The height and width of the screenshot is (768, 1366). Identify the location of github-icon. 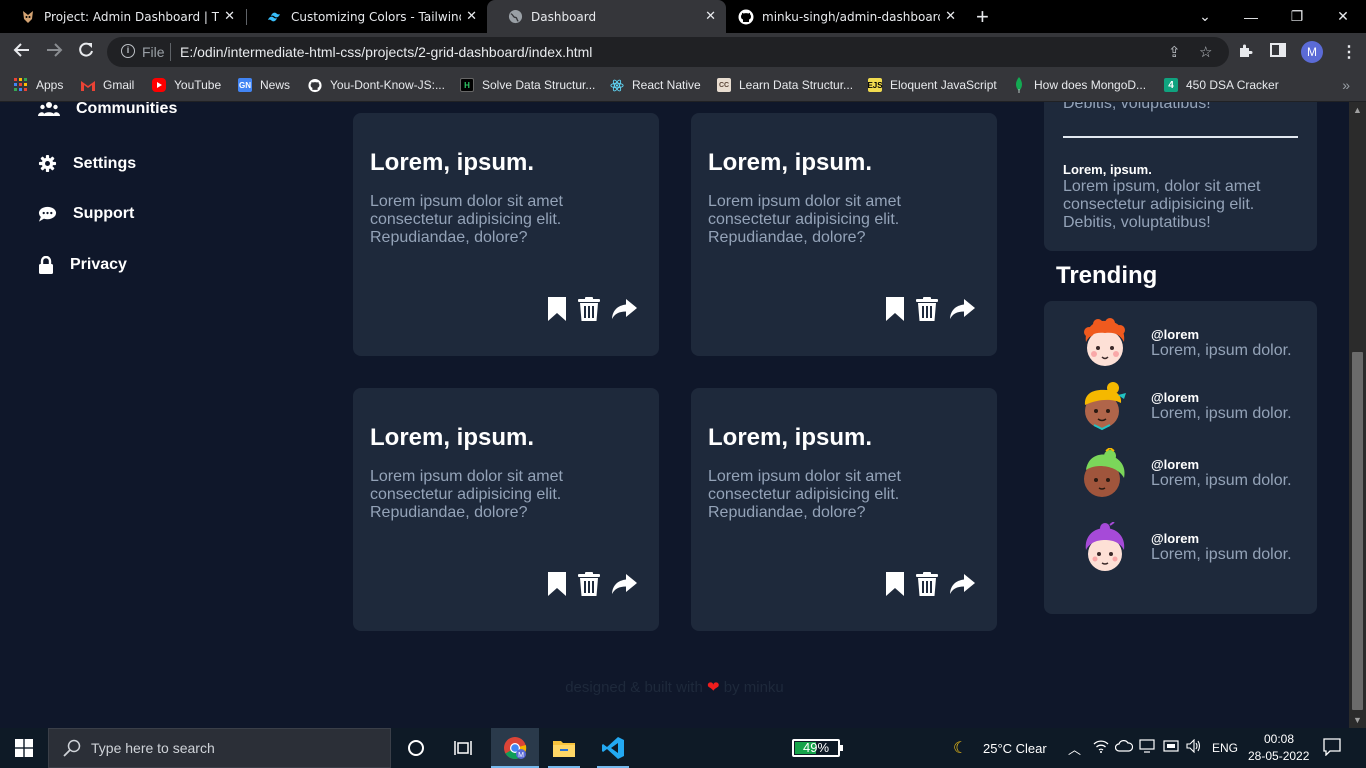
(315, 85).